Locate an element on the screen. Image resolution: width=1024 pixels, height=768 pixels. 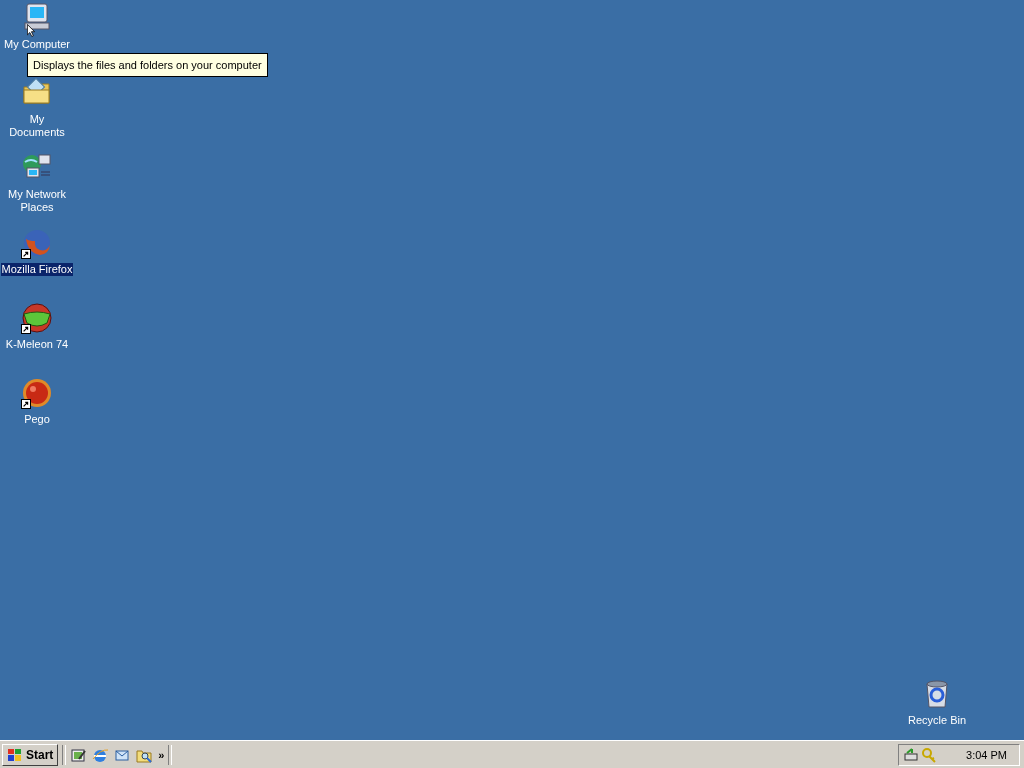
start-button: Start is located at coordinates (30, 754).